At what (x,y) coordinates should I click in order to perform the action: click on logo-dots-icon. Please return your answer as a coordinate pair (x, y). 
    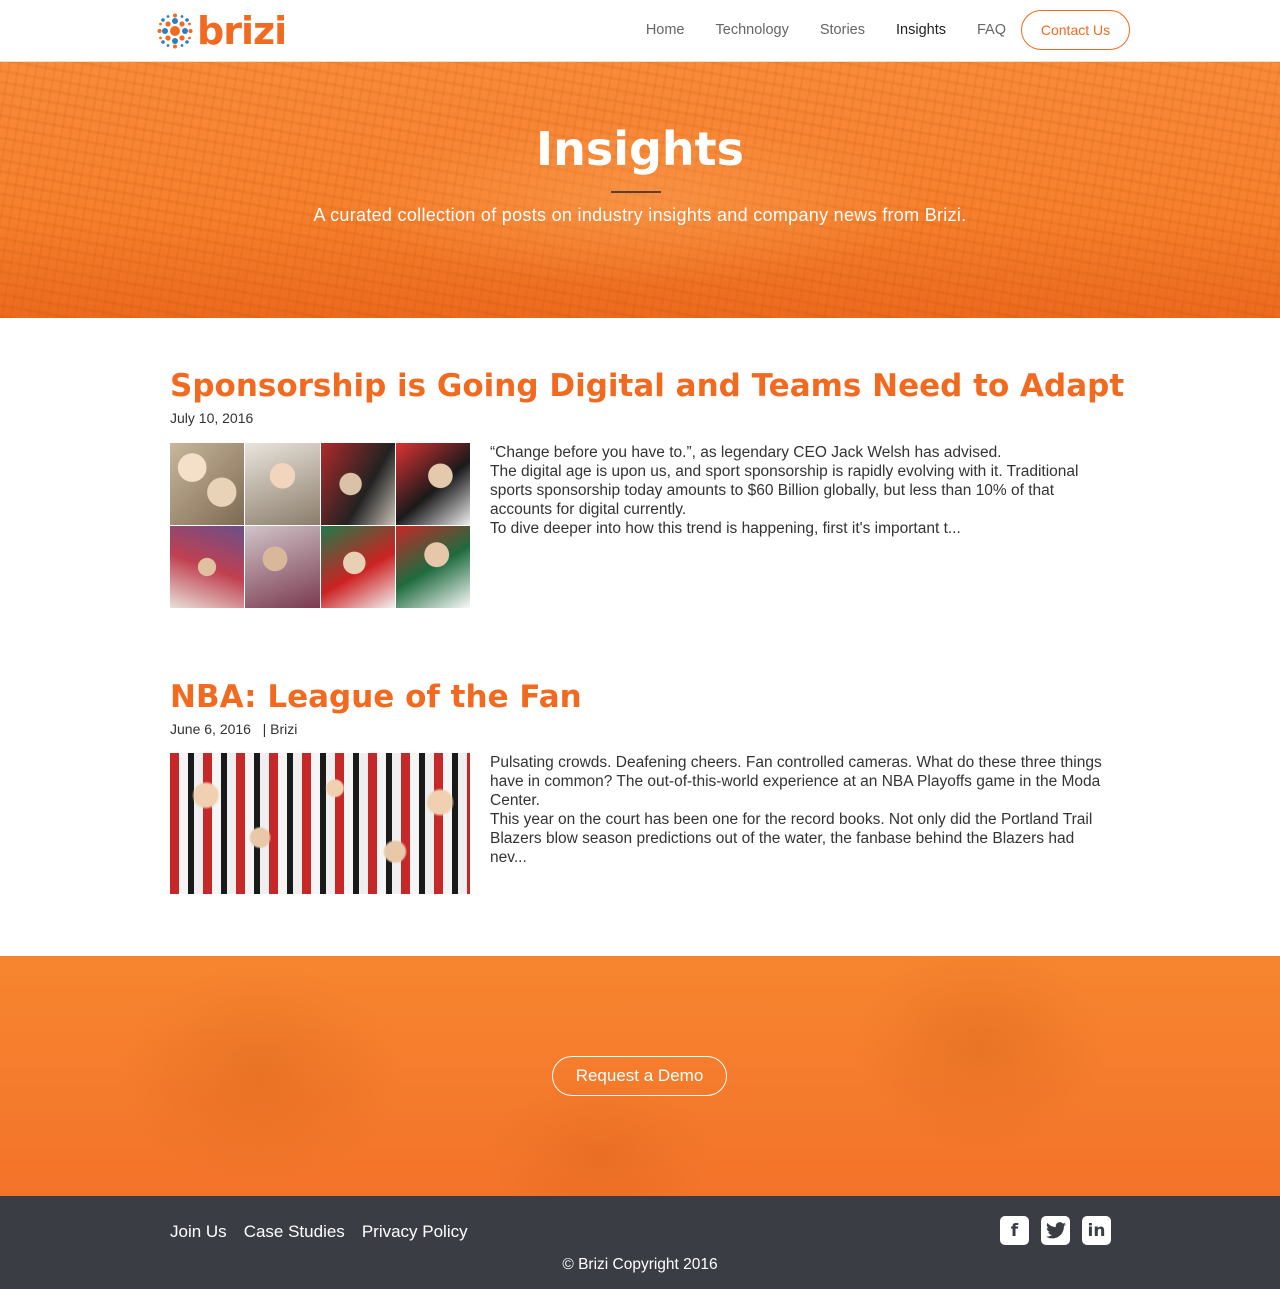
    Looking at the image, I should click on (175, 31).